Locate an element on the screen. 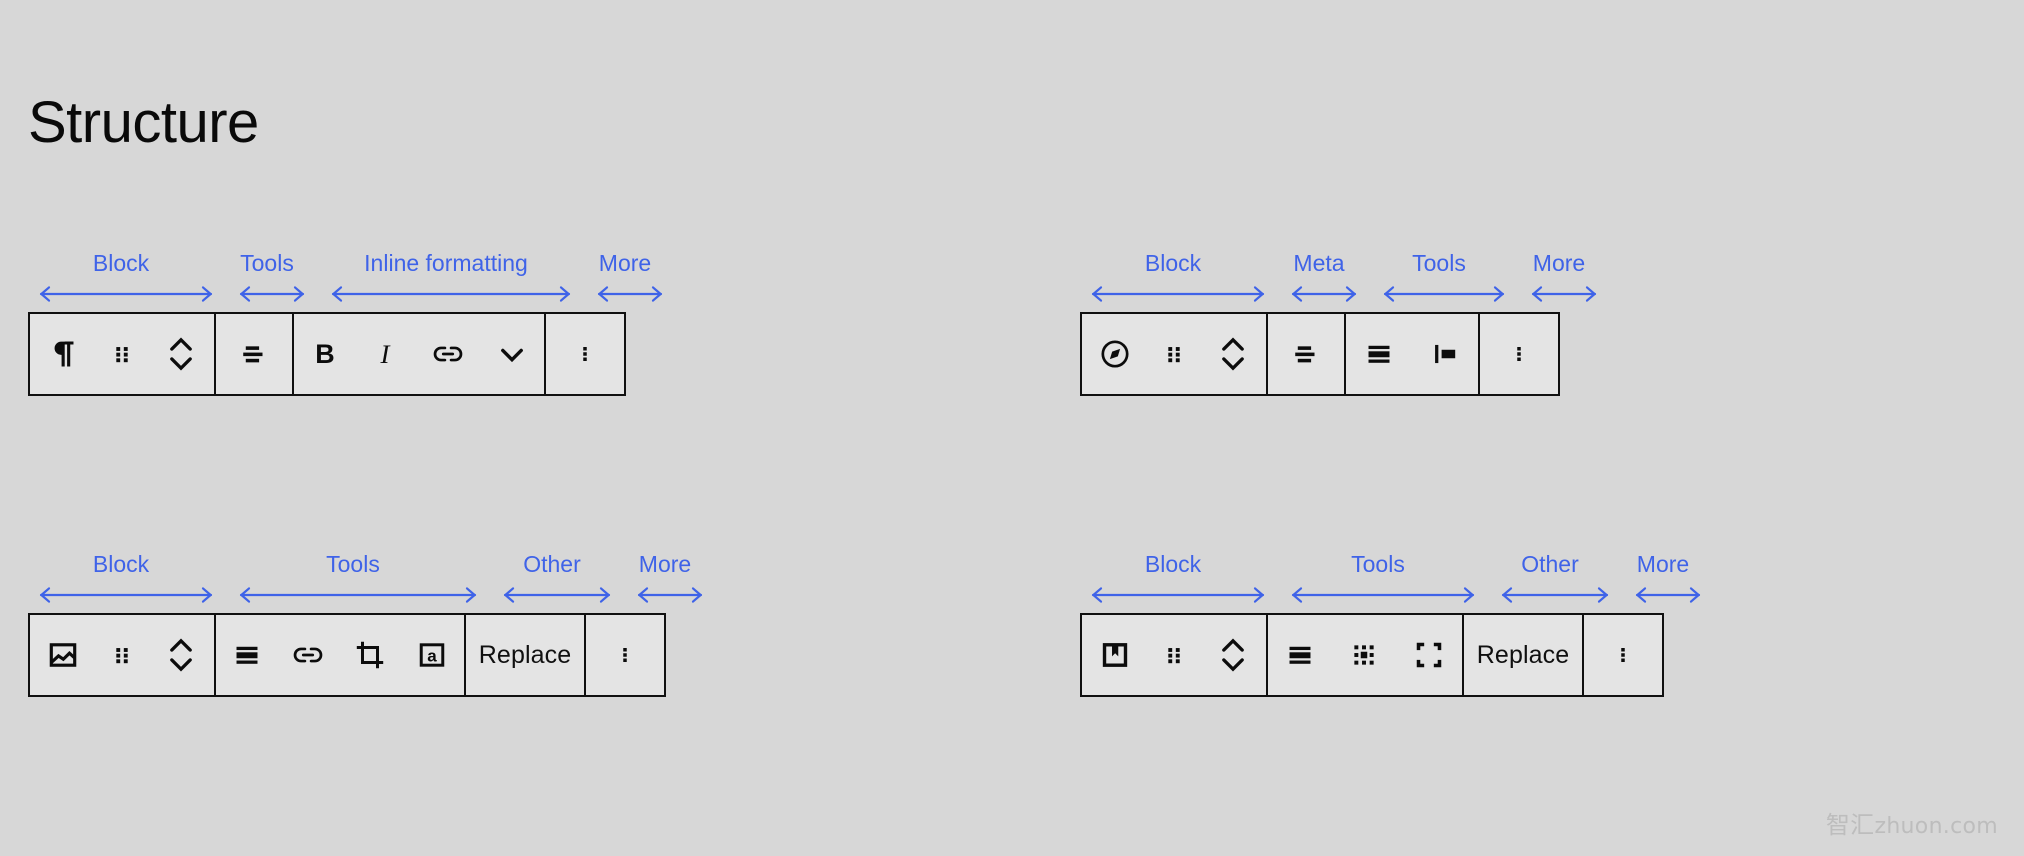 Image resolution: width=2024 pixels, height=856 pixels. toolbar-section-meta is located at coordinates (1307, 354).